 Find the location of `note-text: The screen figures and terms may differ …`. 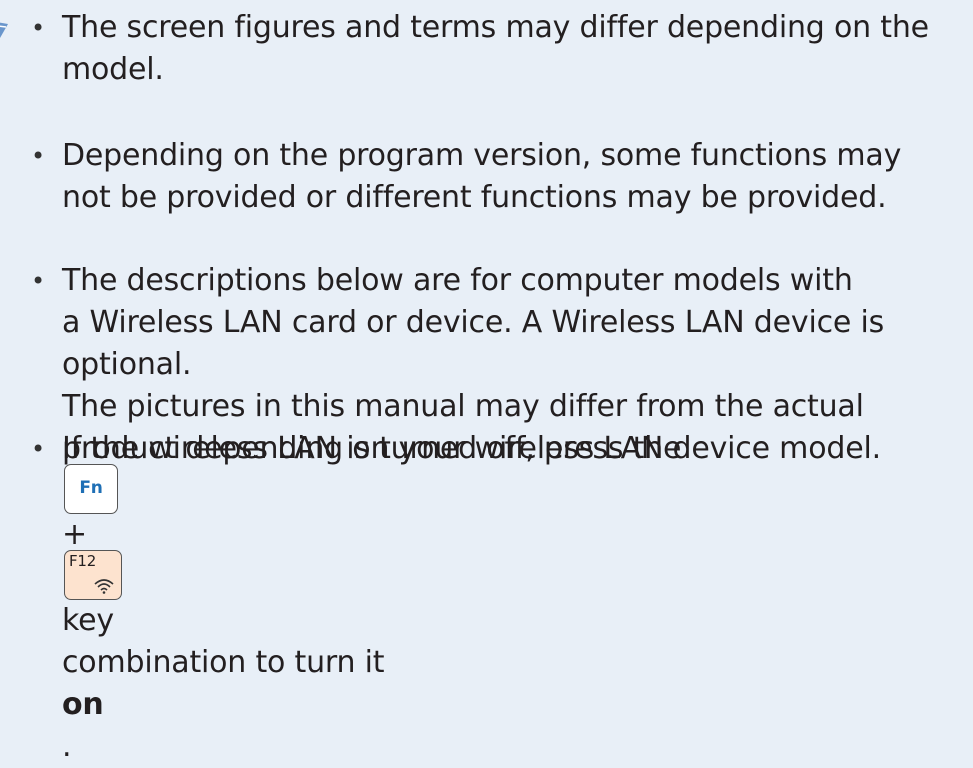

note-text: The screen figures and terms may differ … is located at coordinates (514, 49).